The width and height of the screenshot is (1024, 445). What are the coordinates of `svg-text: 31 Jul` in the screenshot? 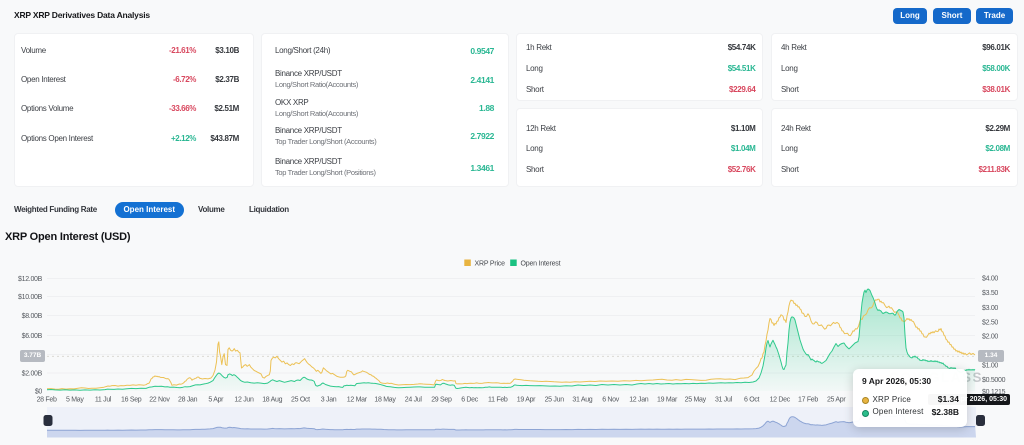 It's located at (724, 400).